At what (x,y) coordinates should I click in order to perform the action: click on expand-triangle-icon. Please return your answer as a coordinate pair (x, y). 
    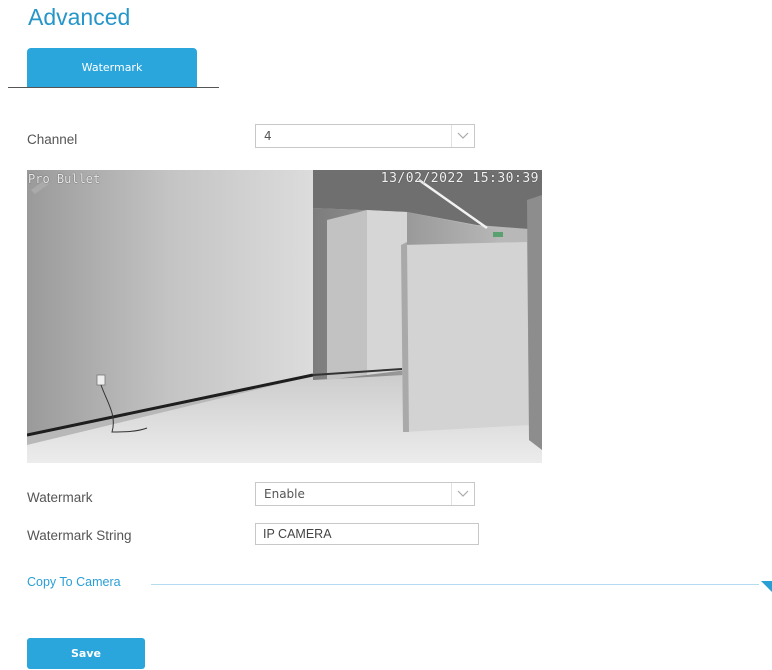
    Looking at the image, I should click on (766, 584).